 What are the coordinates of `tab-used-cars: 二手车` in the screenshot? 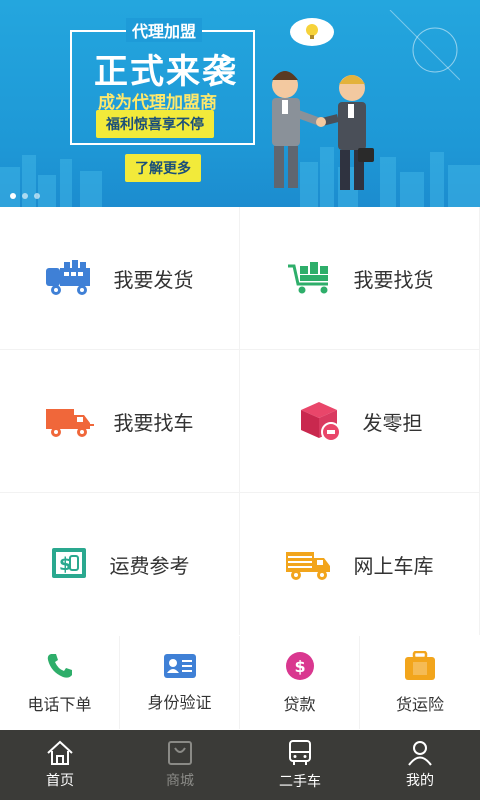 It's located at (300, 765).